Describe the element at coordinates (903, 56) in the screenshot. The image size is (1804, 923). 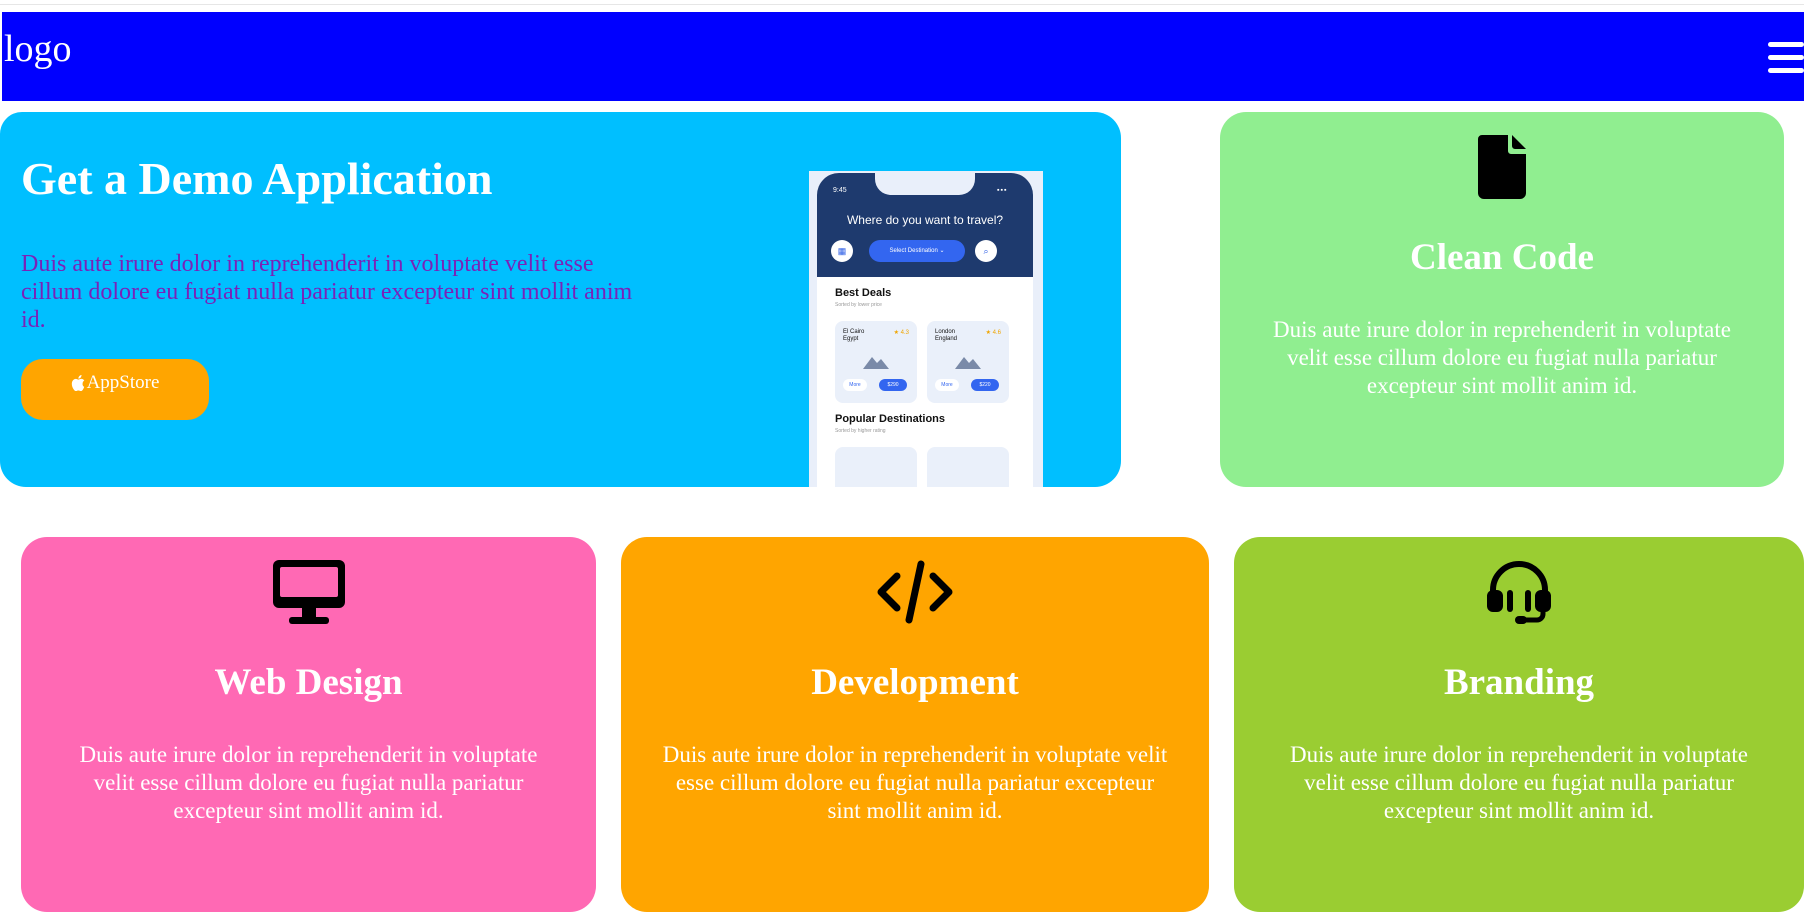
I see `site-header: logo` at that location.